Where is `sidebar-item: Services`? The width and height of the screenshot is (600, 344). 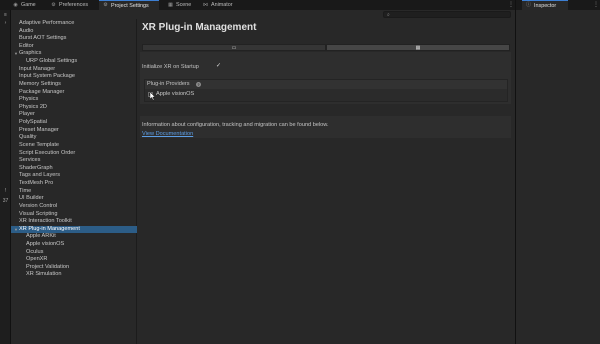 sidebar-item: Services is located at coordinates (74, 160).